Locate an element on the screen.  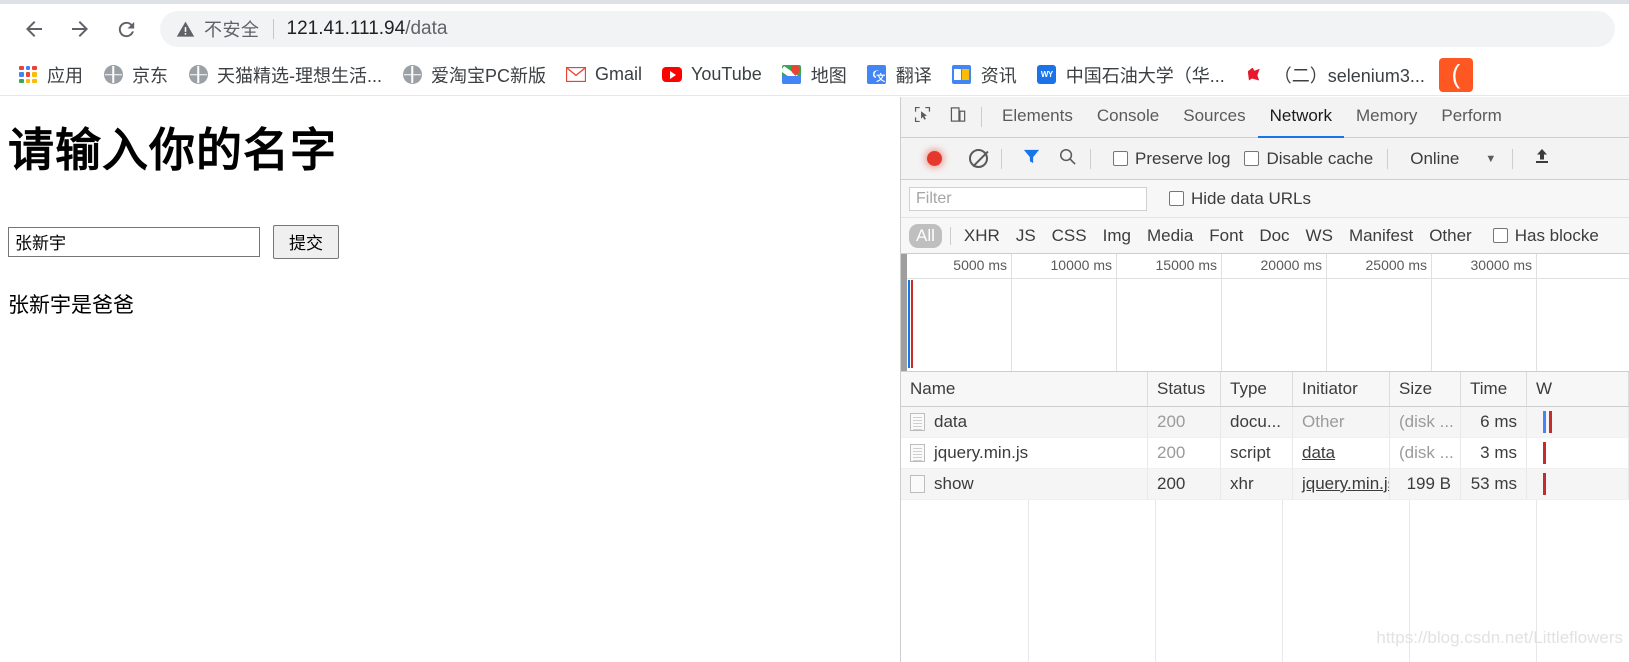
device-toolbar-button is located at coordinates (958, 117).